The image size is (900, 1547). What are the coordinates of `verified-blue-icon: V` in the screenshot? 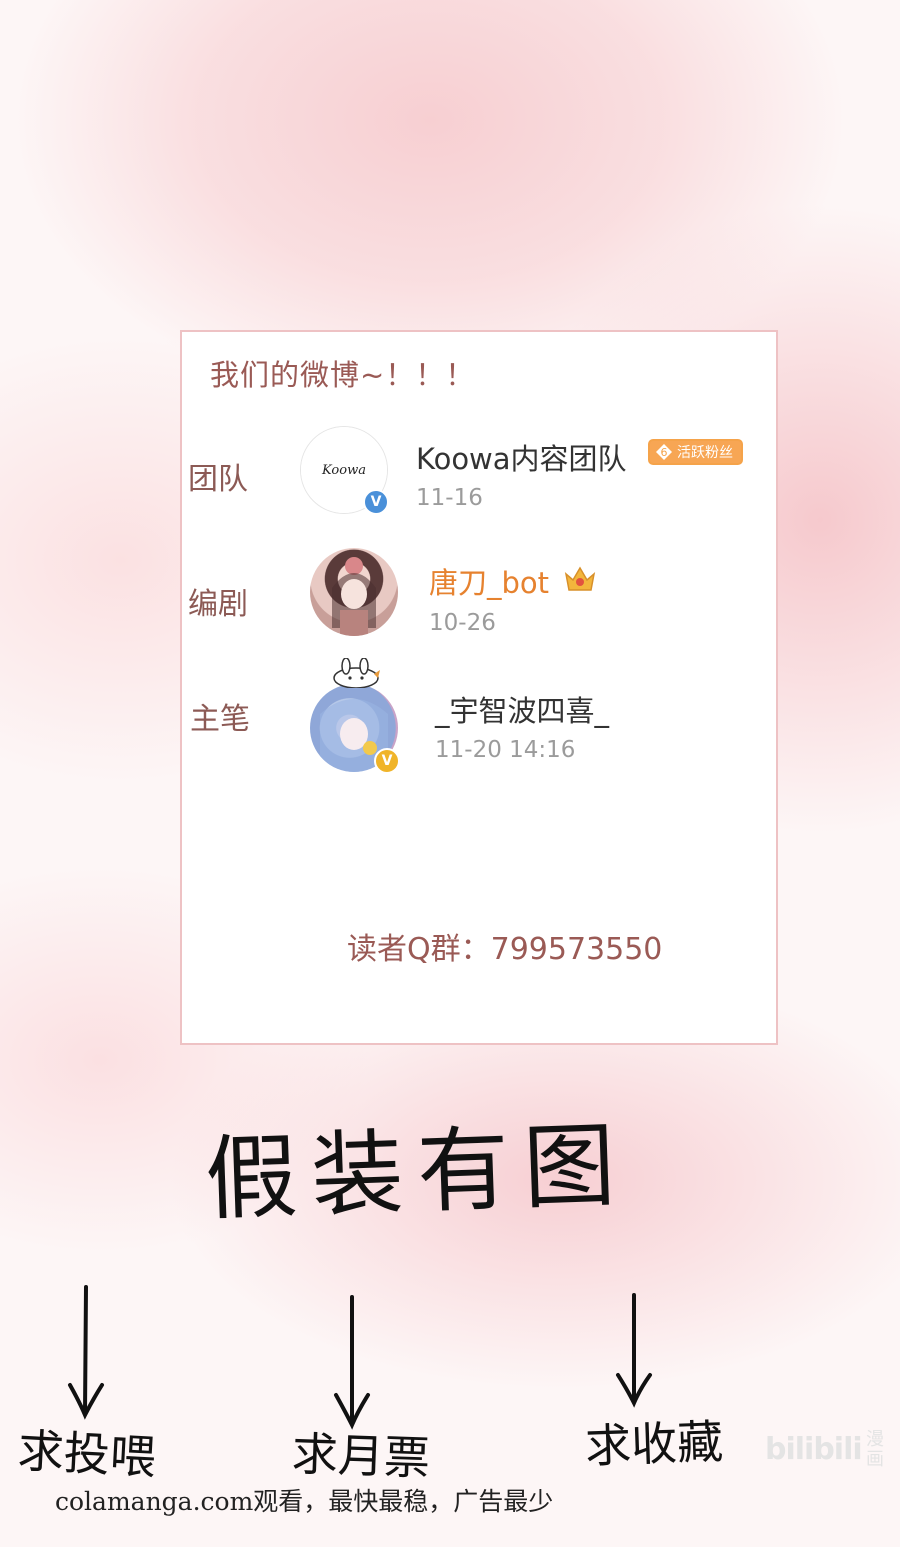 It's located at (376, 502).